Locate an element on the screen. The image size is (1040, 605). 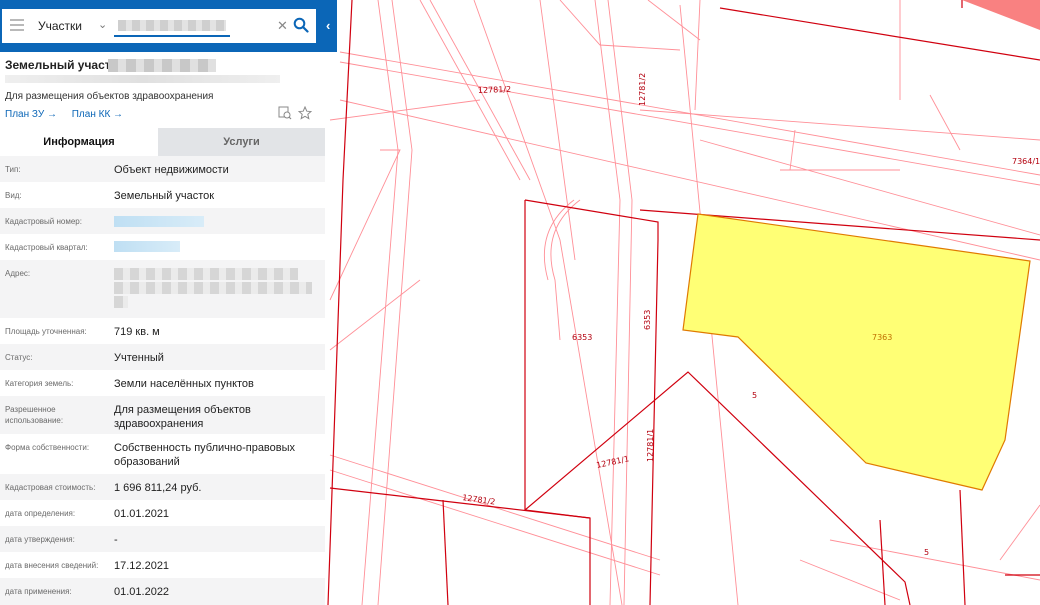
property-value: Учтенный is located at coordinates (139, 358).